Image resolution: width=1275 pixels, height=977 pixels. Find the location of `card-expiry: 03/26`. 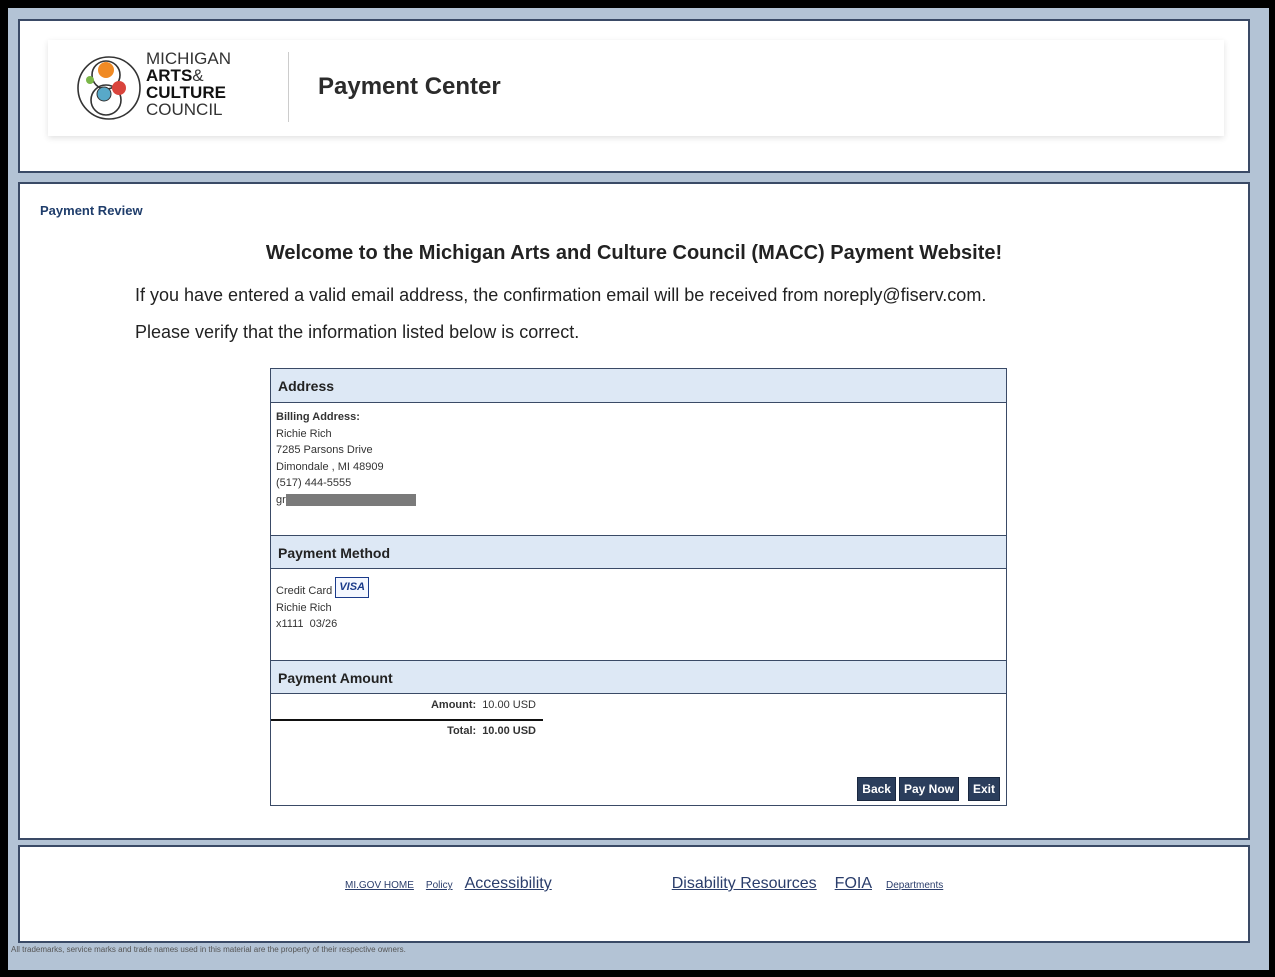

card-expiry: 03/26 is located at coordinates (323, 624).